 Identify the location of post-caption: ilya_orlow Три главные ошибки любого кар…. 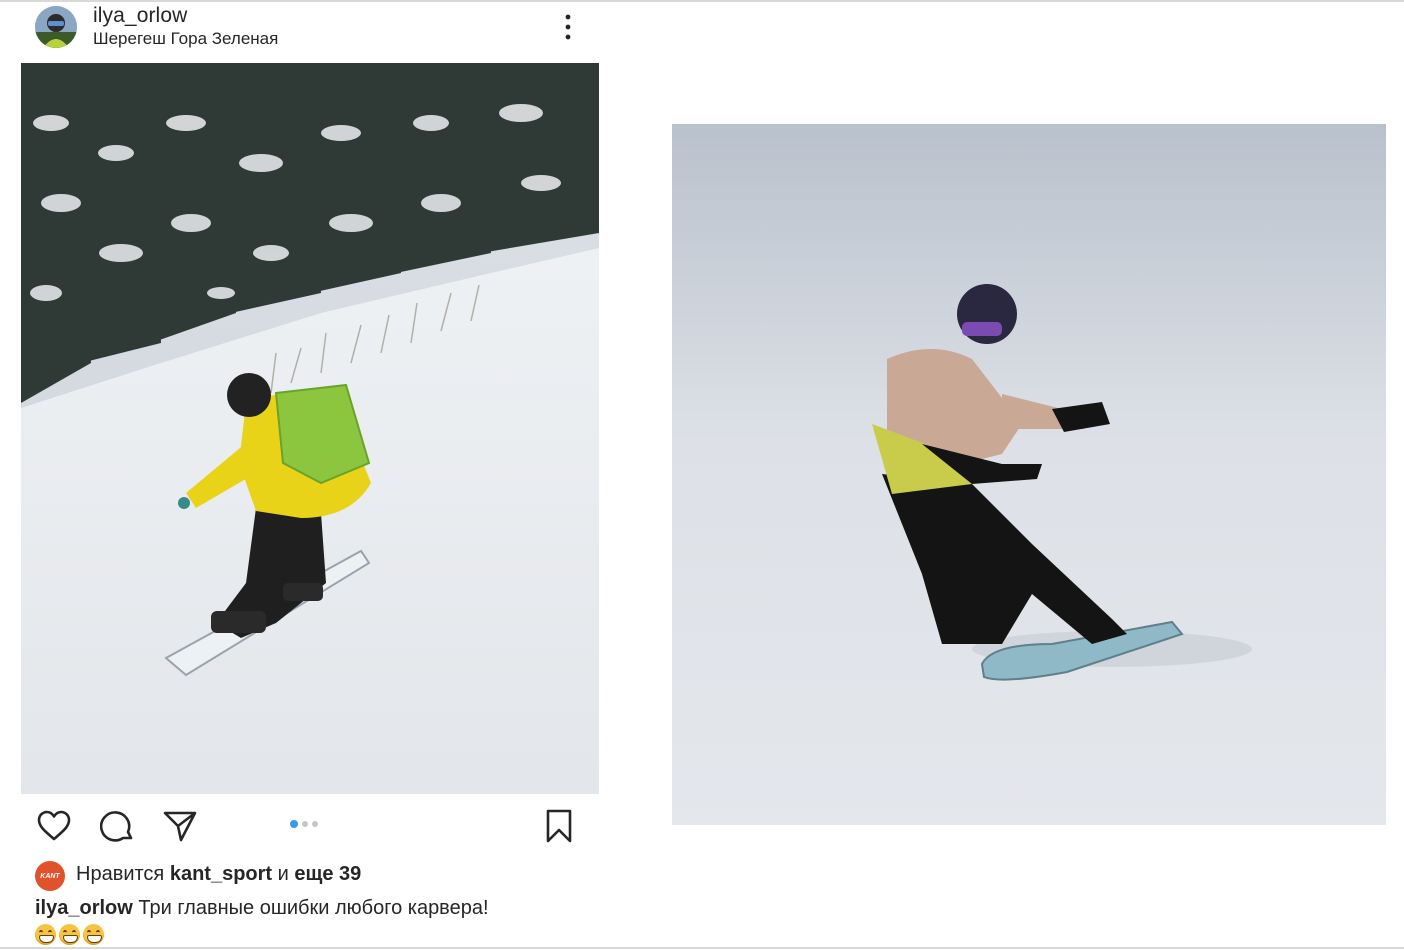
(262, 908).